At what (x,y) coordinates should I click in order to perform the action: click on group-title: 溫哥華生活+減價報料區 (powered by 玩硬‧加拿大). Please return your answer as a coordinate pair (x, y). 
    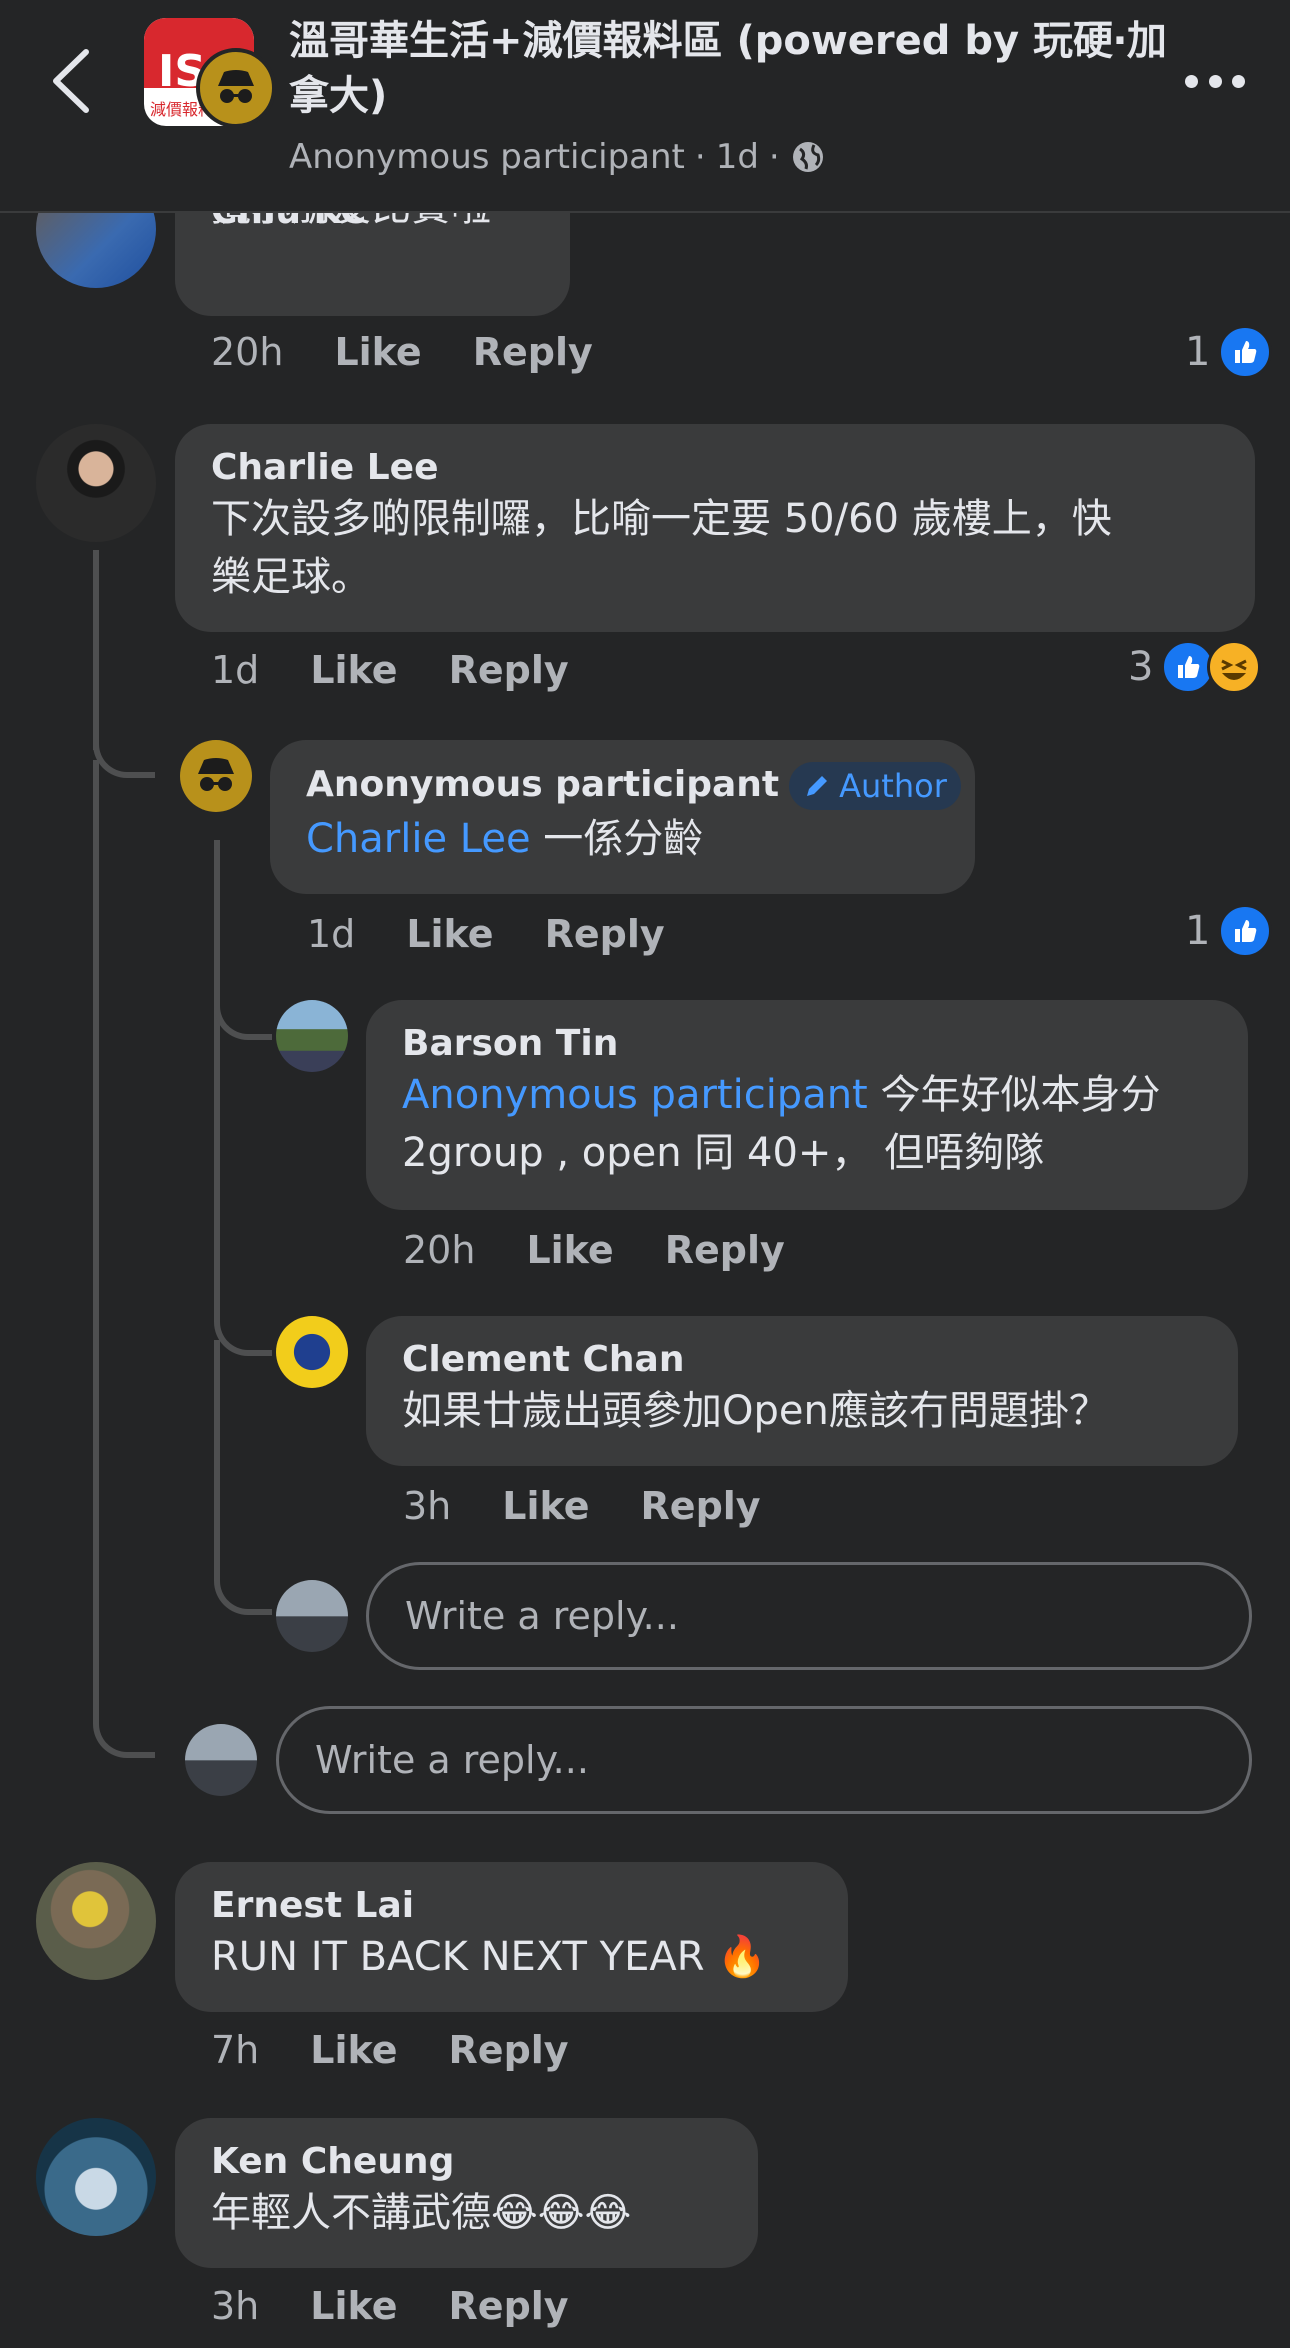
    Looking at the image, I should click on (729, 69).